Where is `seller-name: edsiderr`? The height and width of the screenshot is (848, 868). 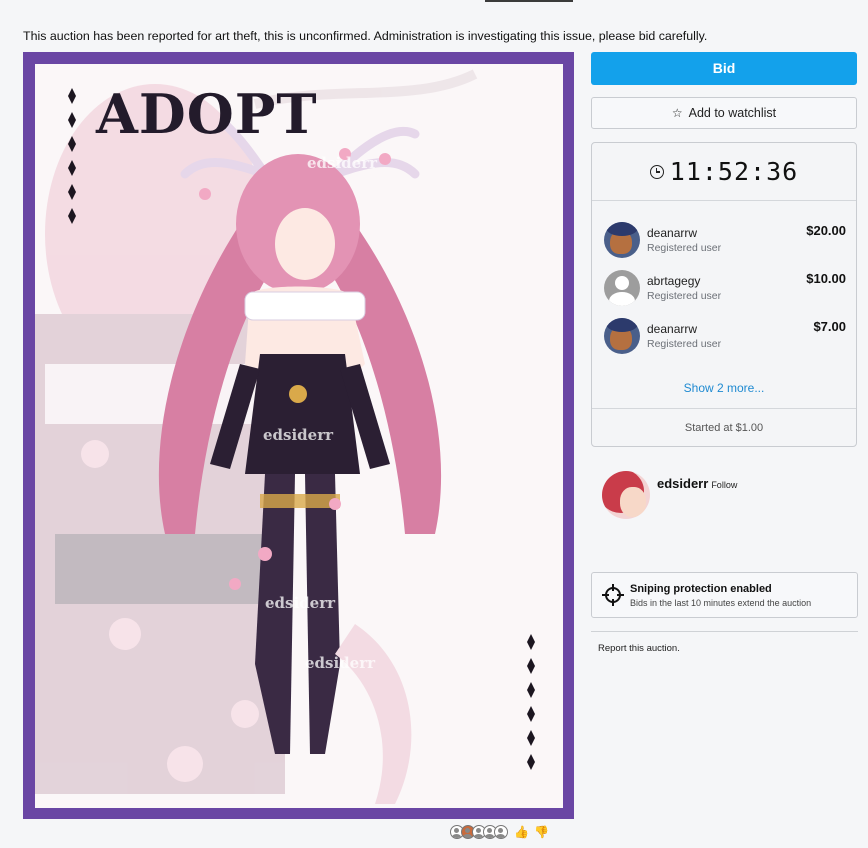
seller-name: edsiderr is located at coordinates (682, 483).